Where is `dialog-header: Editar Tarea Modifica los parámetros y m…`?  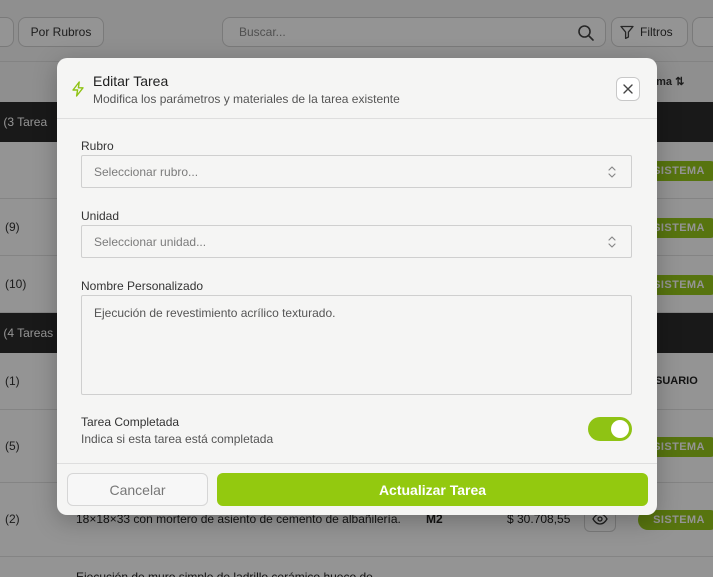
dialog-header: Editar Tarea Modifica los parámetros y m… is located at coordinates (357, 88).